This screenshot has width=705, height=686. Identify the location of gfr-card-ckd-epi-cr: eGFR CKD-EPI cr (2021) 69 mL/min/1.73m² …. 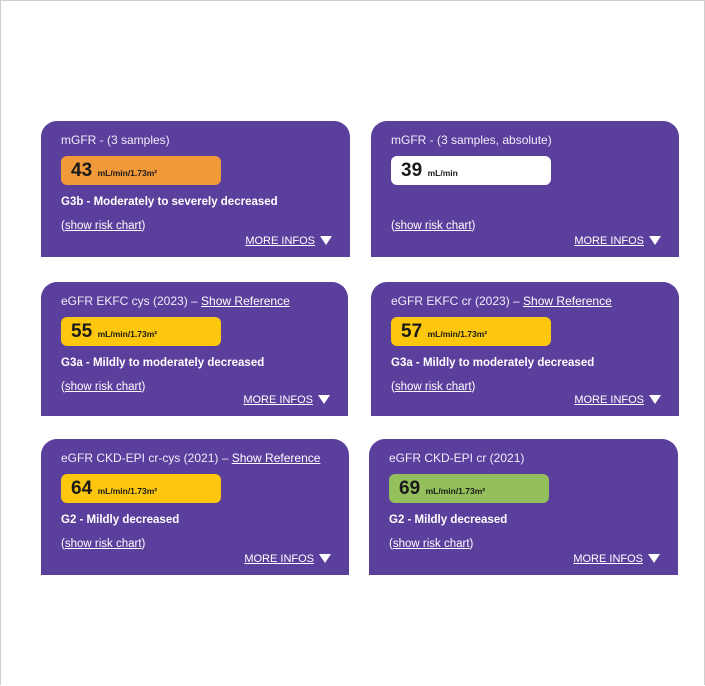
(523, 507).